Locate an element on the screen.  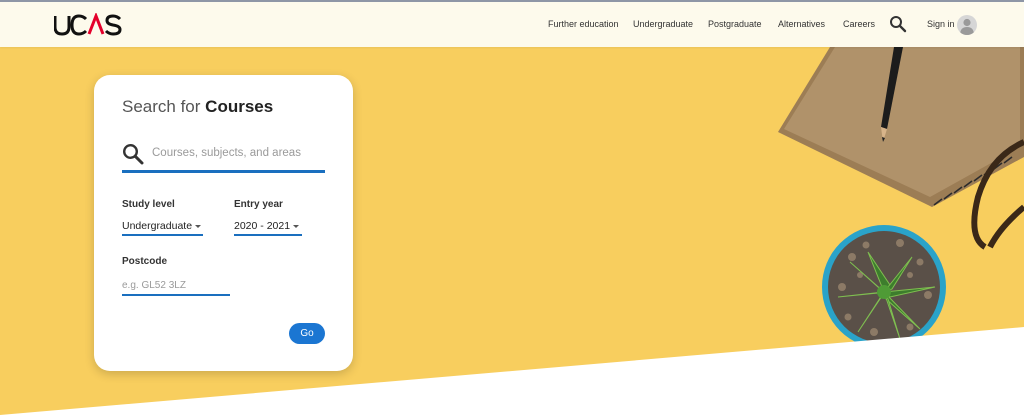
ucas-logo-mark is located at coordinates (88, 24).